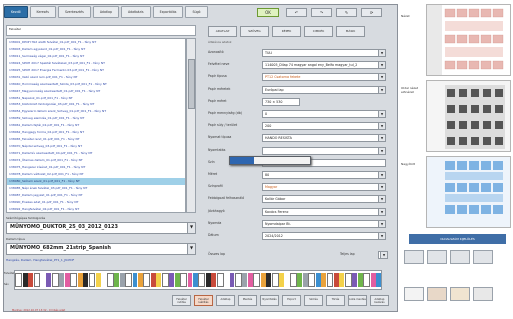 This screenshot has height=319, width=513. Describe the element at coordinates (346, 12) in the screenshot. I see `edit-button: ✎` at that location.